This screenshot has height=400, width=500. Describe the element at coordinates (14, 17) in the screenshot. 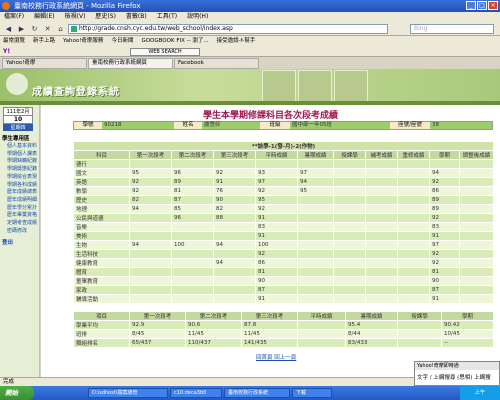

I see `menu-file: 檔案(F)` at that location.